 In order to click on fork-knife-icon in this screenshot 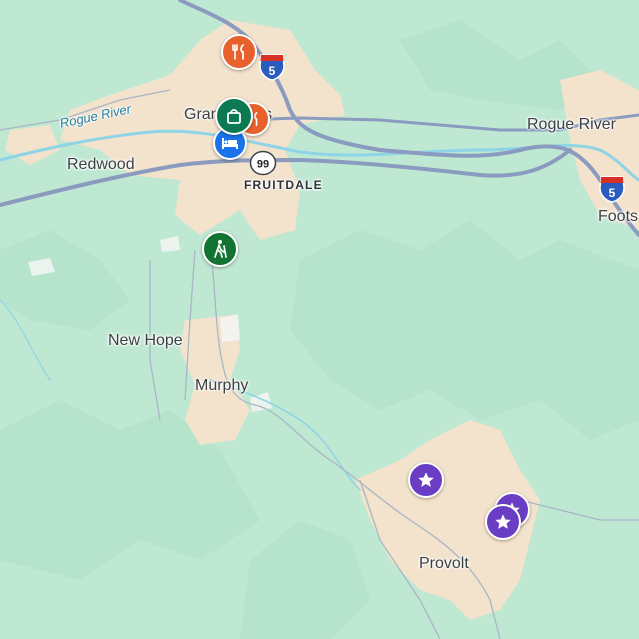, I will do `click(238, 52)`.